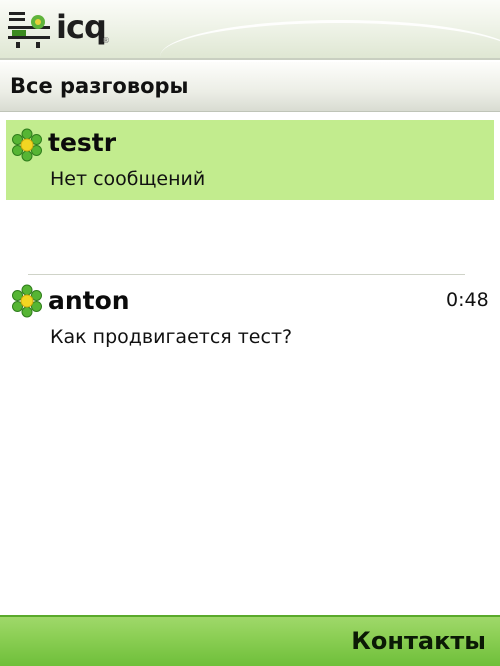 Image resolution: width=500 pixels, height=666 pixels. What do you see at coordinates (250, 160) in the screenshot?
I see `conversation-item-testr: testr Нет сообщений` at bounding box center [250, 160].